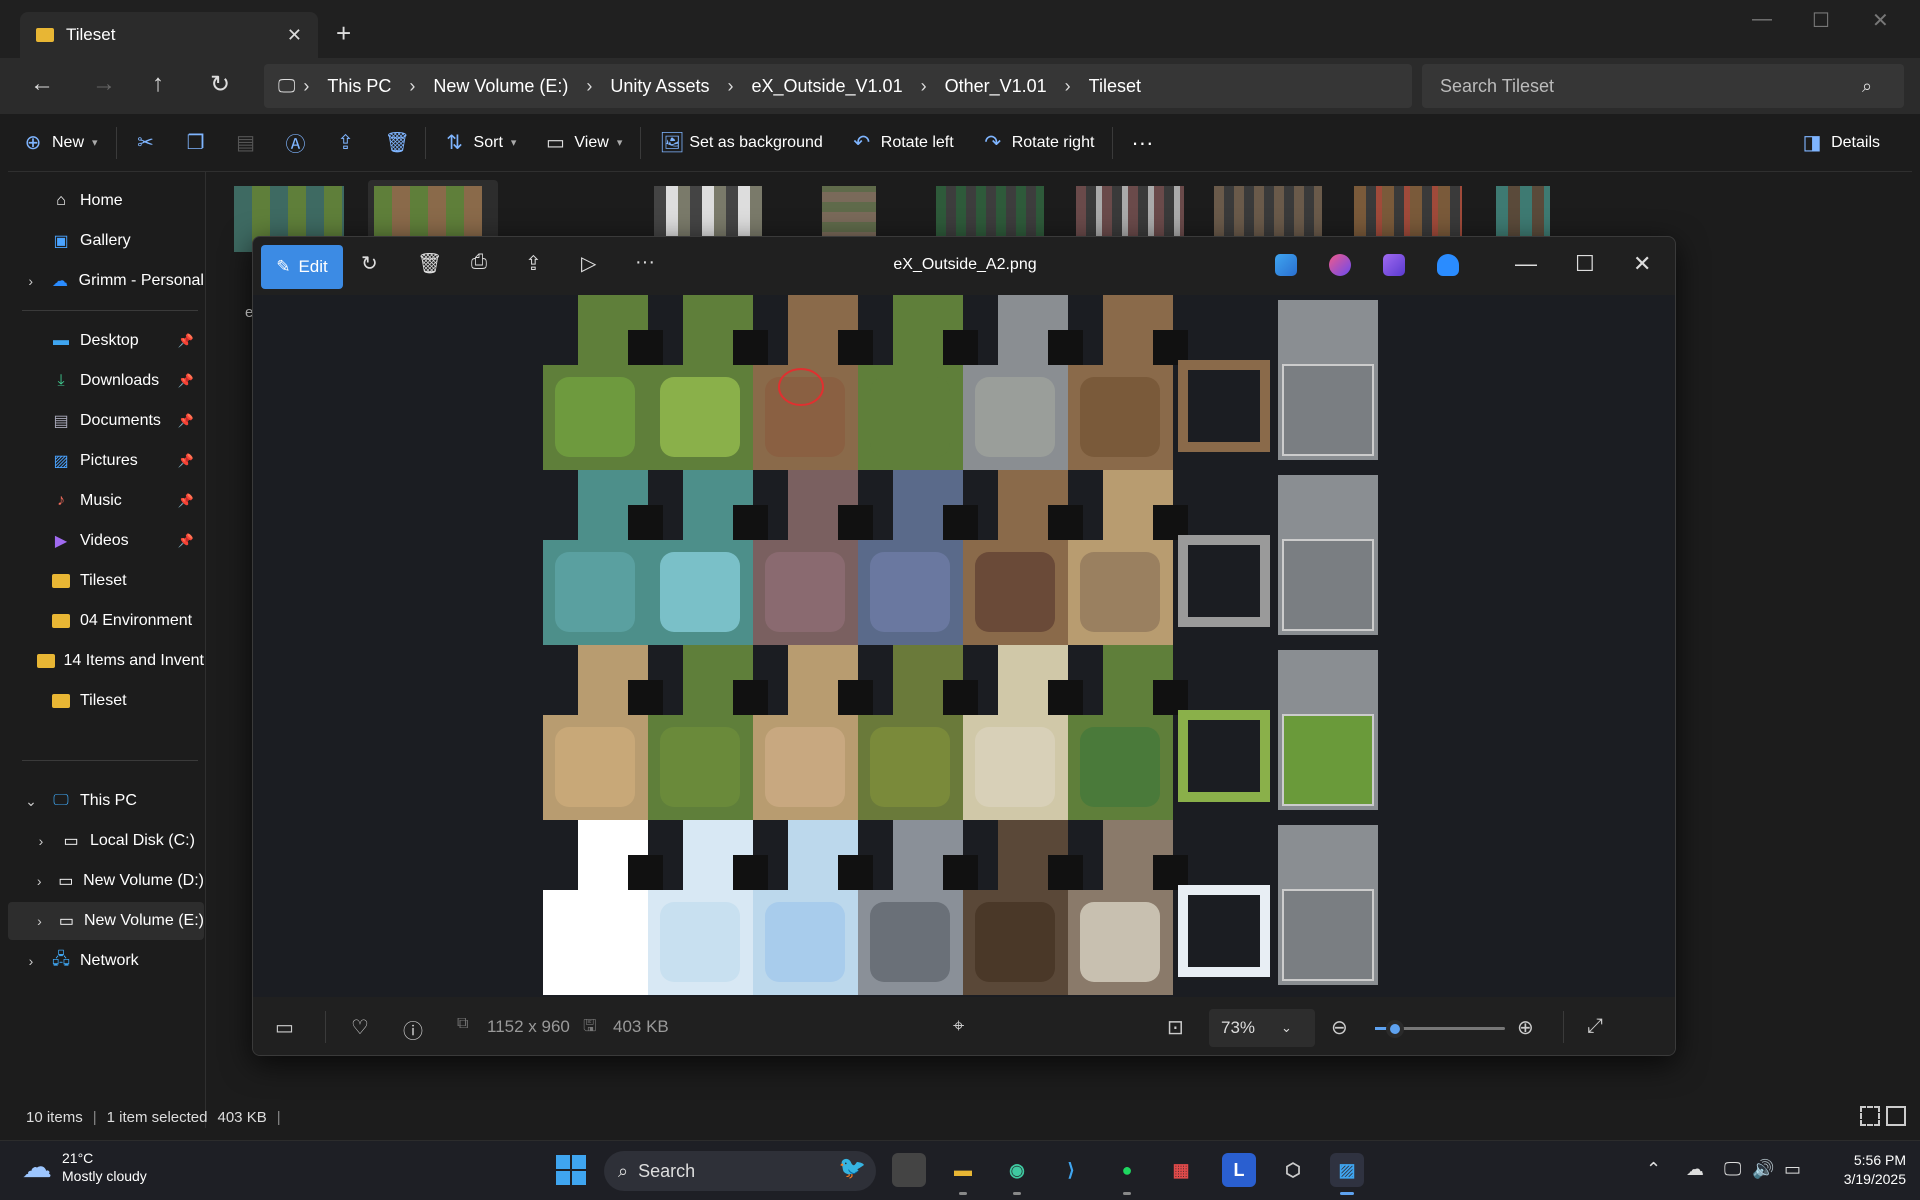 The width and height of the screenshot is (1920, 1200). What do you see at coordinates (500, 86) in the screenshot?
I see `breadcrumb-volume-e: New Volume (E:)` at bounding box center [500, 86].